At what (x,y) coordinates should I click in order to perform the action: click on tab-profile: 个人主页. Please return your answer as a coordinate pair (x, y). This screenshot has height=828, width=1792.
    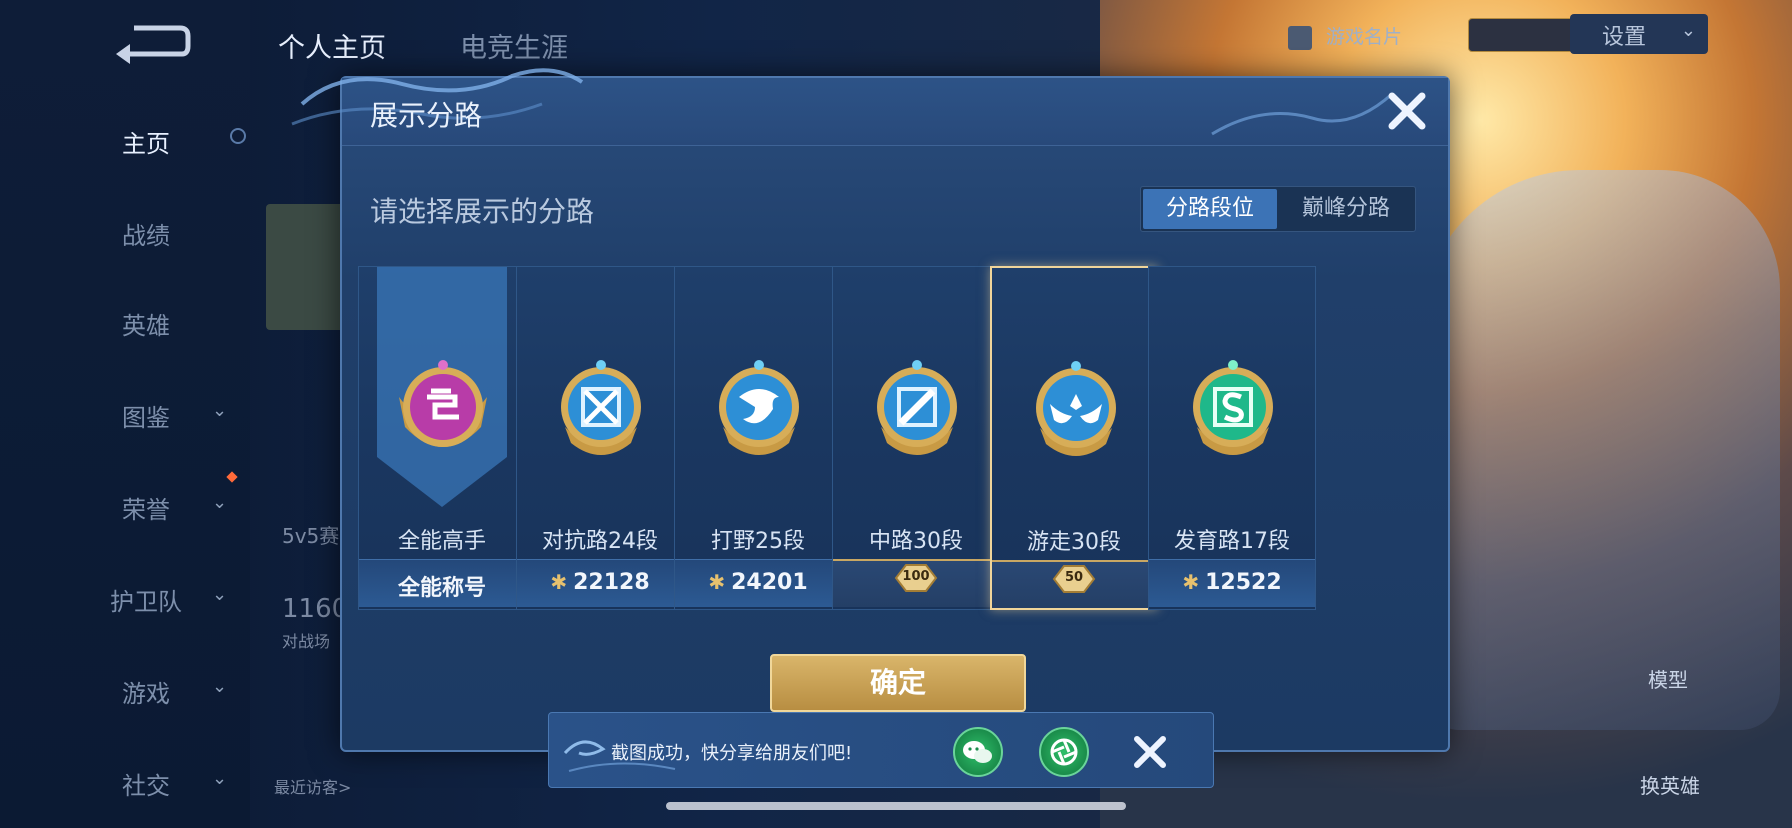
    Looking at the image, I should click on (332, 45).